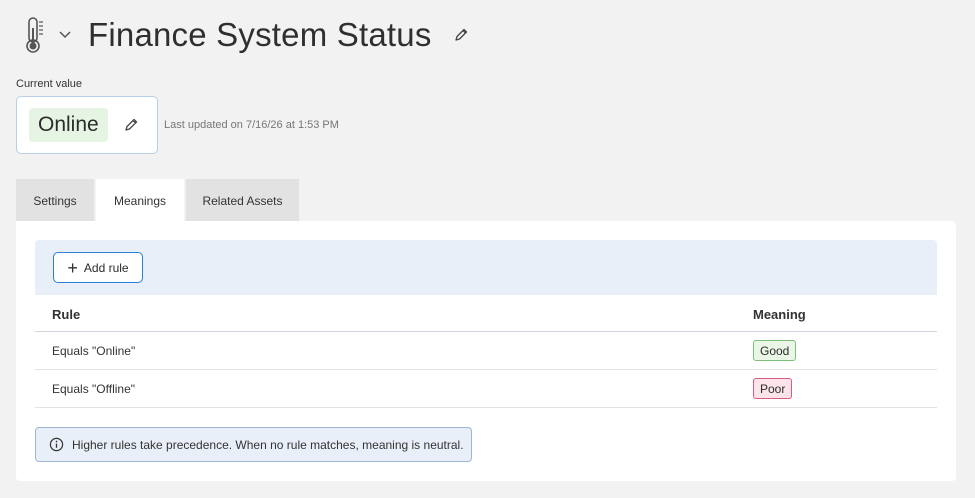 The width and height of the screenshot is (975, 498). Describe the element at coordinates (773, 388) in the screenshot. I see `meaning-badge-poor: Poor` at that location.